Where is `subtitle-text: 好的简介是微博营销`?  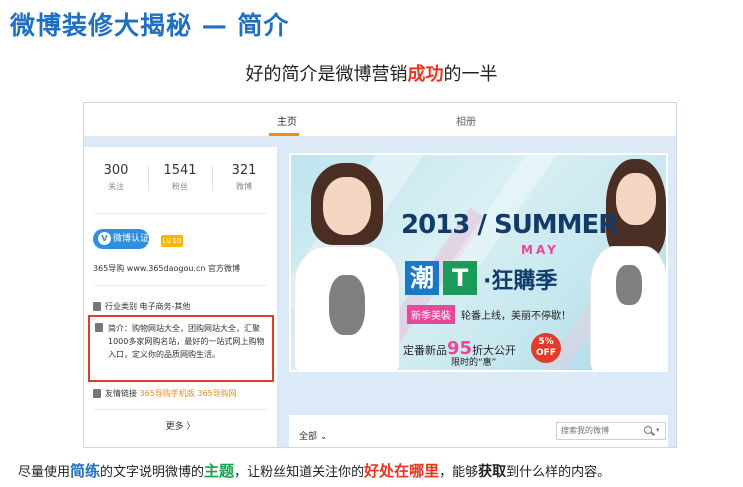 subtitle-text: 好的简介是微博营销 is located at coordinates (326, 74).